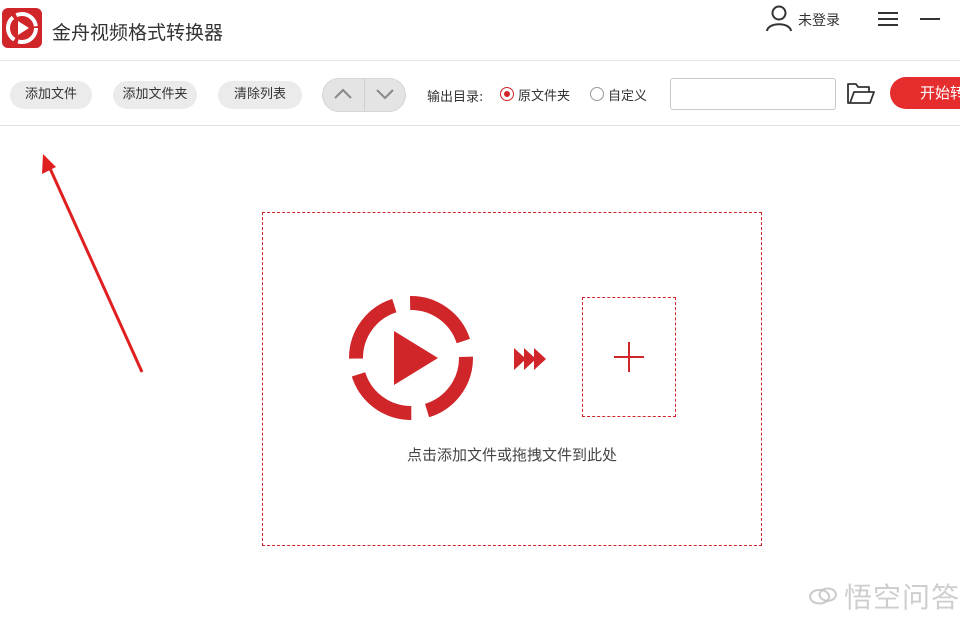 The height and width of the screenshot is (624, 960). Describe the element at coordinates (260, 95) in the screenshot. I see `clear-list-button: 清除列表` at that location.